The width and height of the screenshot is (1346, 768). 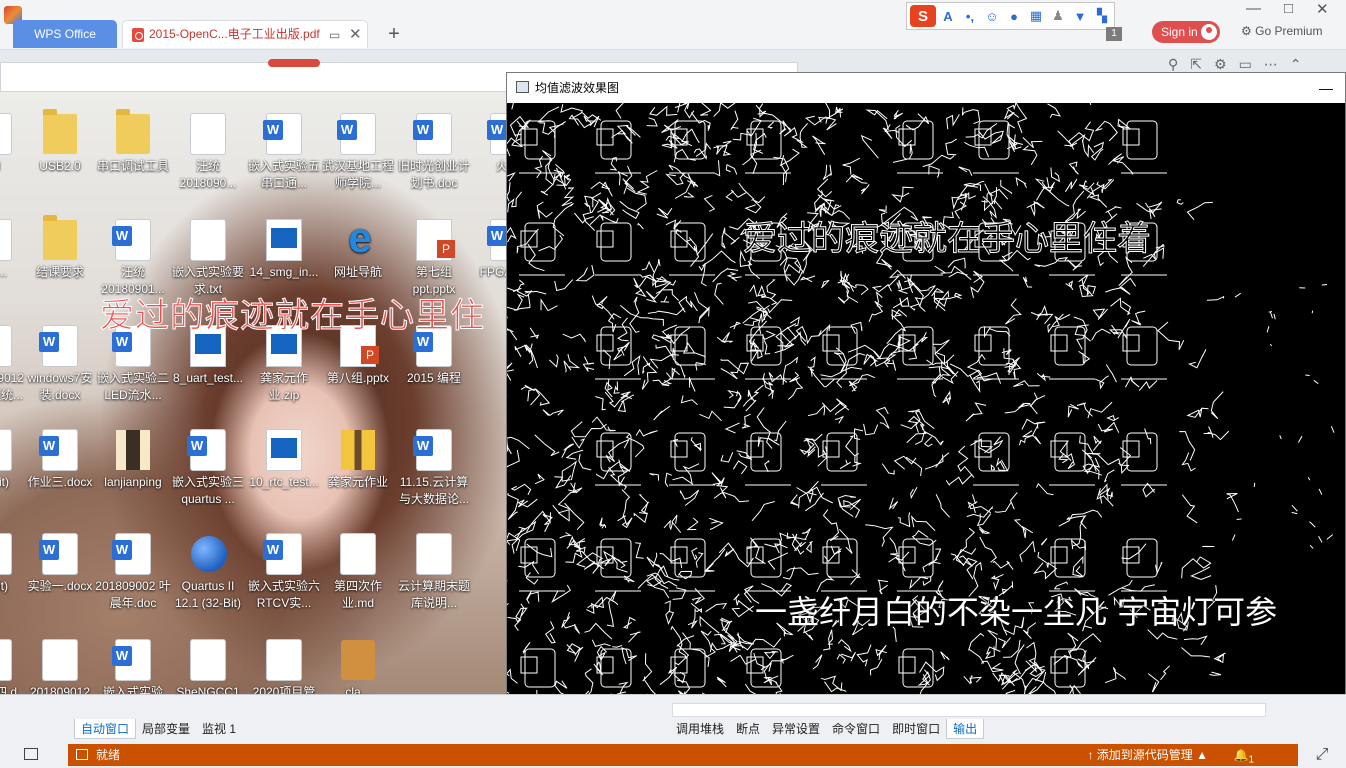 What do you see at coordinates (1186, 32) in the screenshot?
I see `sign-in-button: Sign in` at bounding box center [1186, 32].